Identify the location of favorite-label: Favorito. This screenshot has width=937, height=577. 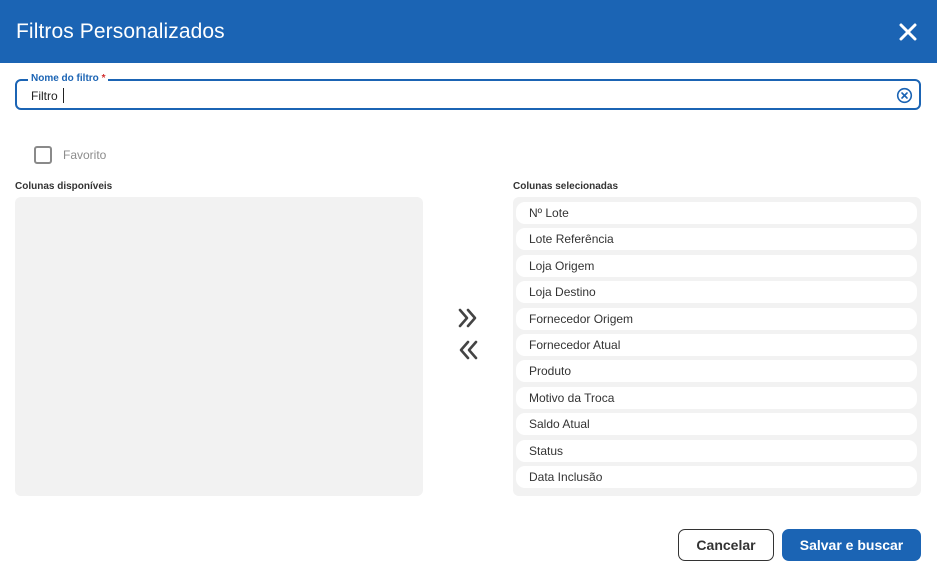
(85, 155).